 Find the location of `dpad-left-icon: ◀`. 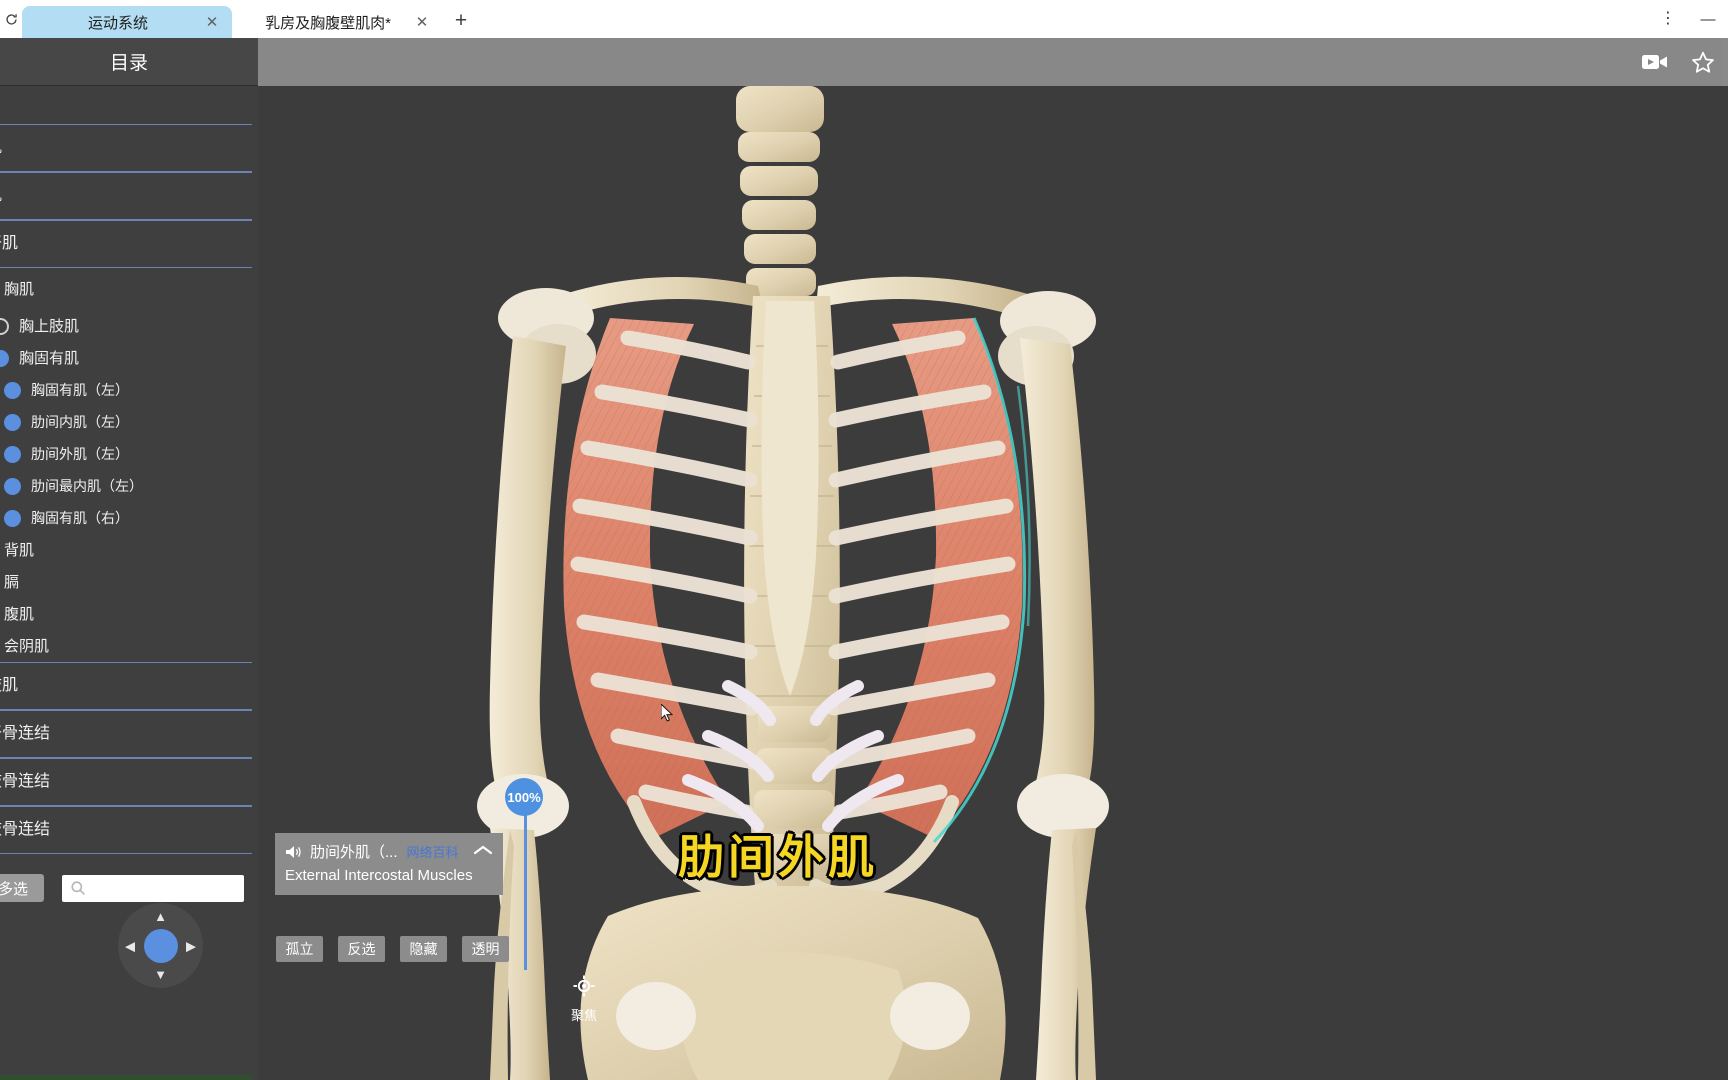

dpad-left-icon: ◀ is located at coordinates (130, 945).